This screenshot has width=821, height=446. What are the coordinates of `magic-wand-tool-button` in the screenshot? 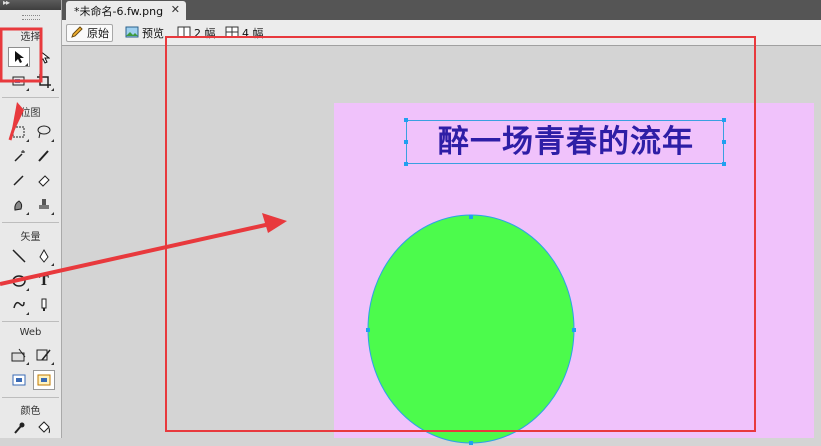 It's located at (19, 156).